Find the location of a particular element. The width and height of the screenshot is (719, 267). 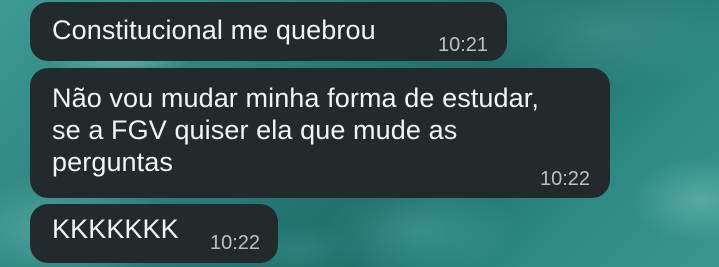

message-text: KKKKKKK is located at coordinates (115, 229).